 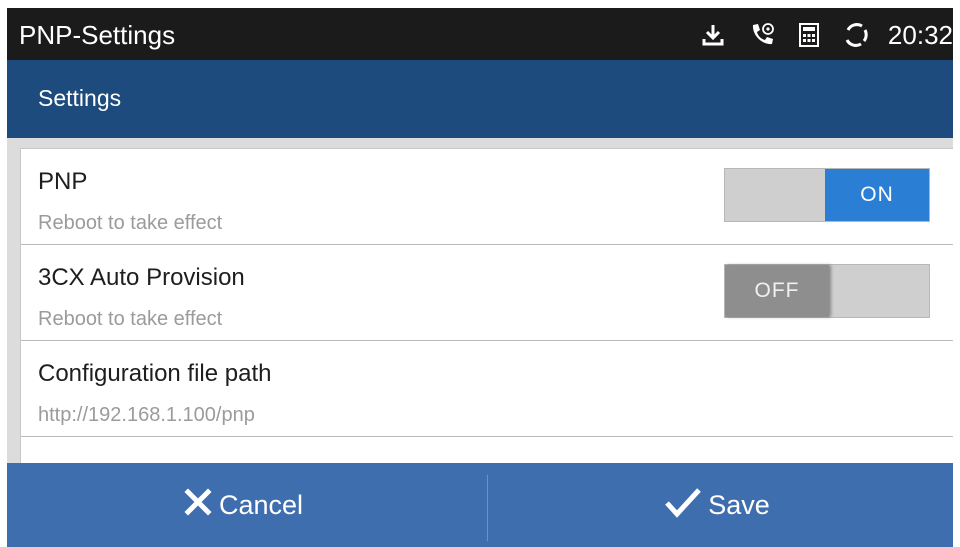 I want to click on save-button-label: Save, so click(x=739, y=504).